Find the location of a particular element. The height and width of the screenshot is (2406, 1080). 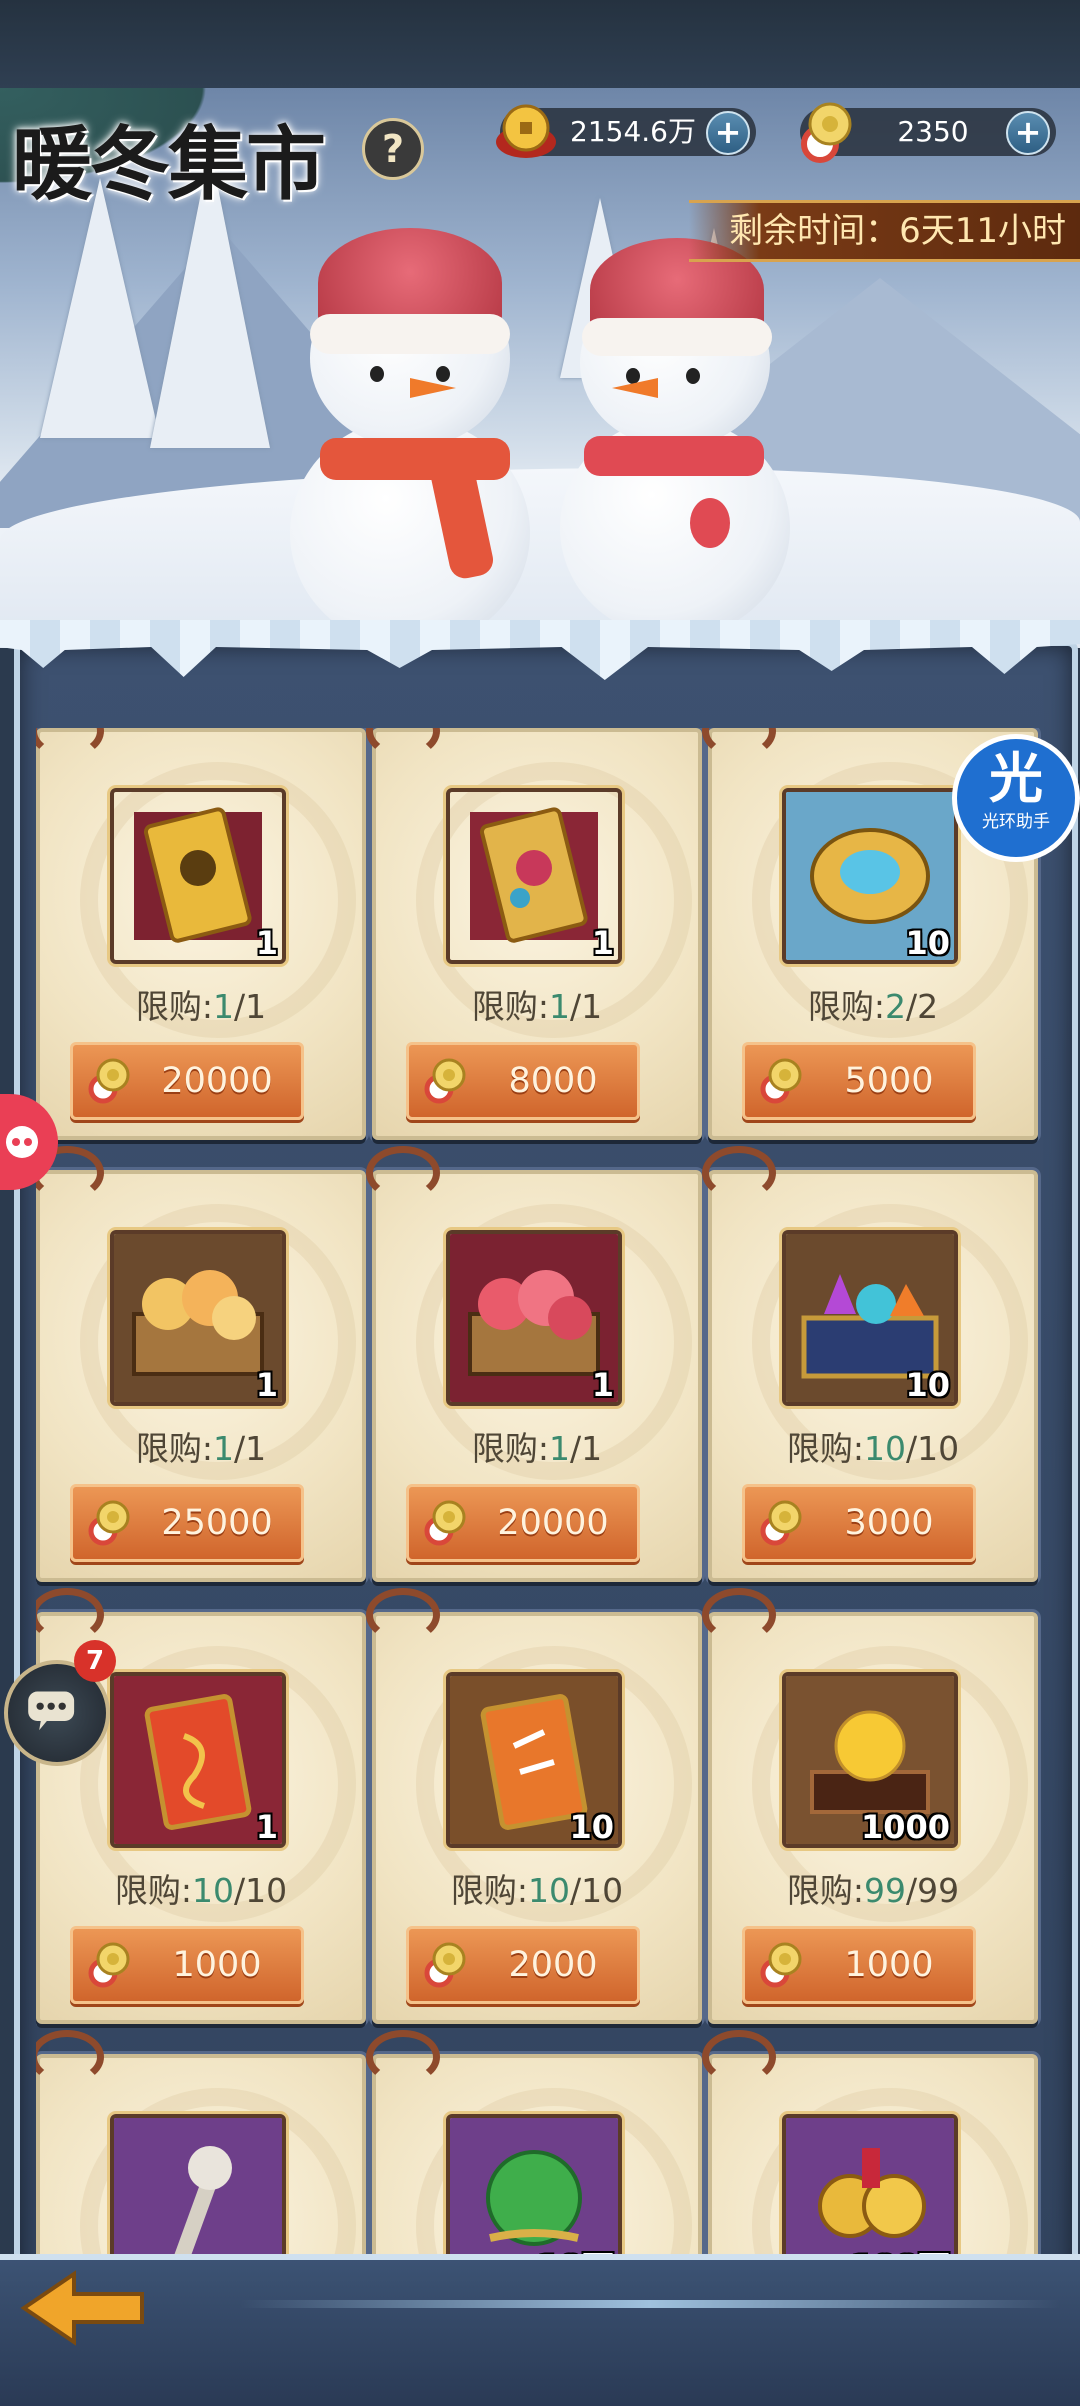

price-value: 1000 is located at coordinates (889, 1965).